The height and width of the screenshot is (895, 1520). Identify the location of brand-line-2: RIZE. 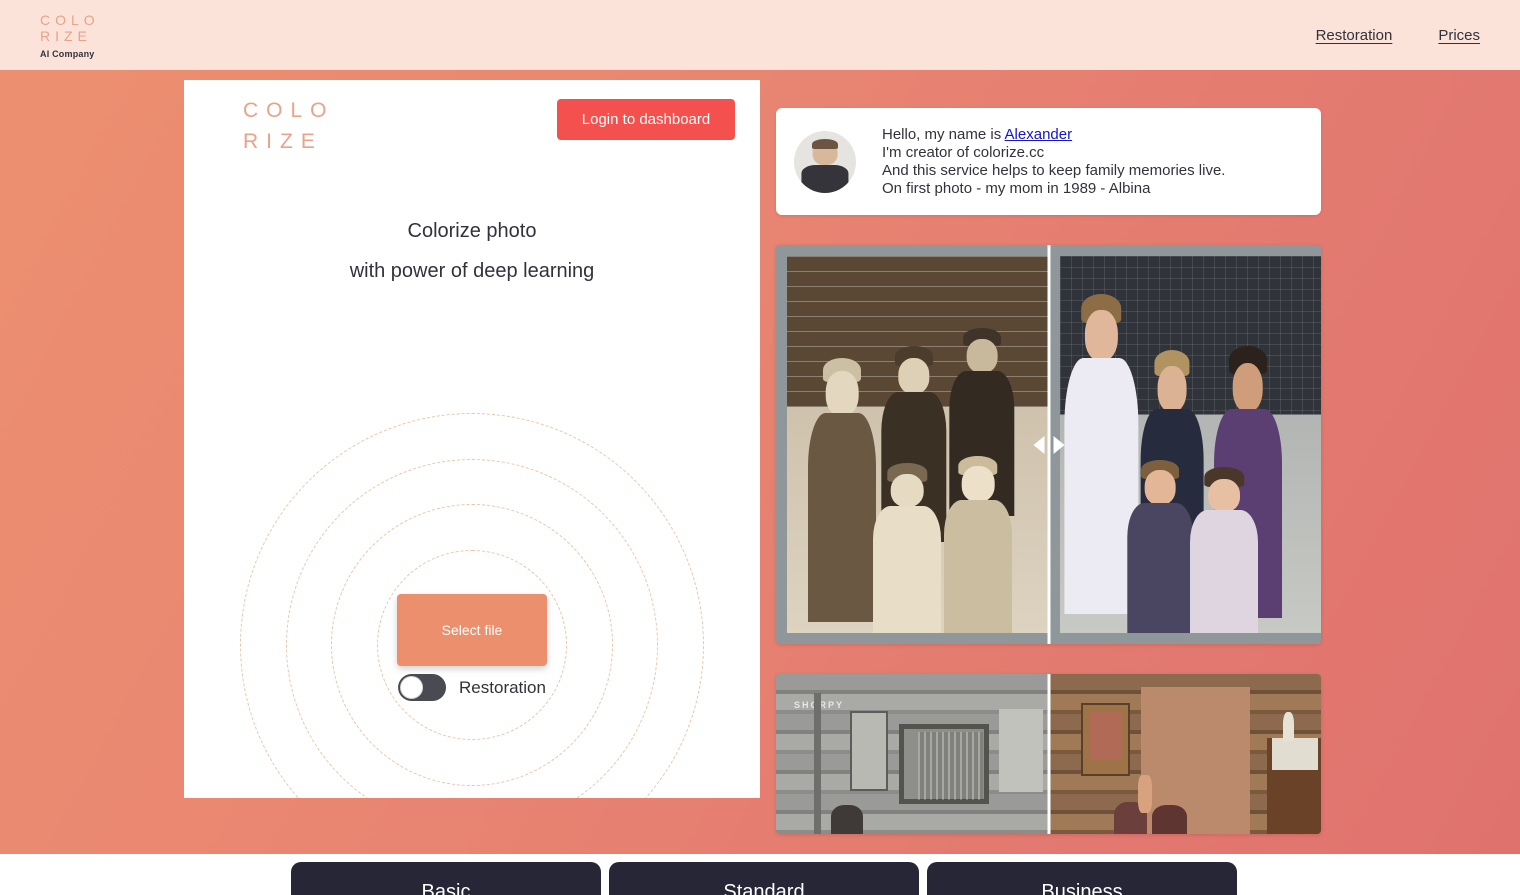
(66, 35).